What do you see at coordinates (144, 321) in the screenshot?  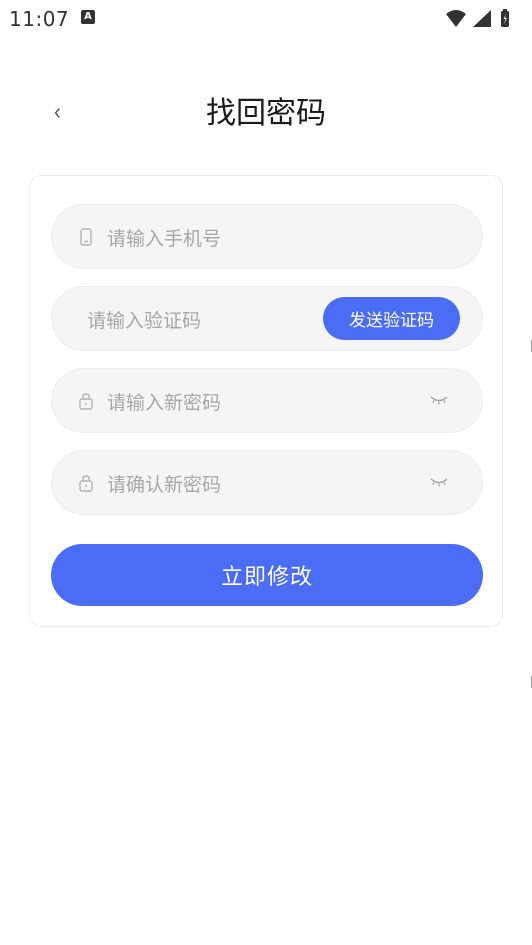 I see `code-placeholder: 请输入验证码` at bounding box center [144, 321].